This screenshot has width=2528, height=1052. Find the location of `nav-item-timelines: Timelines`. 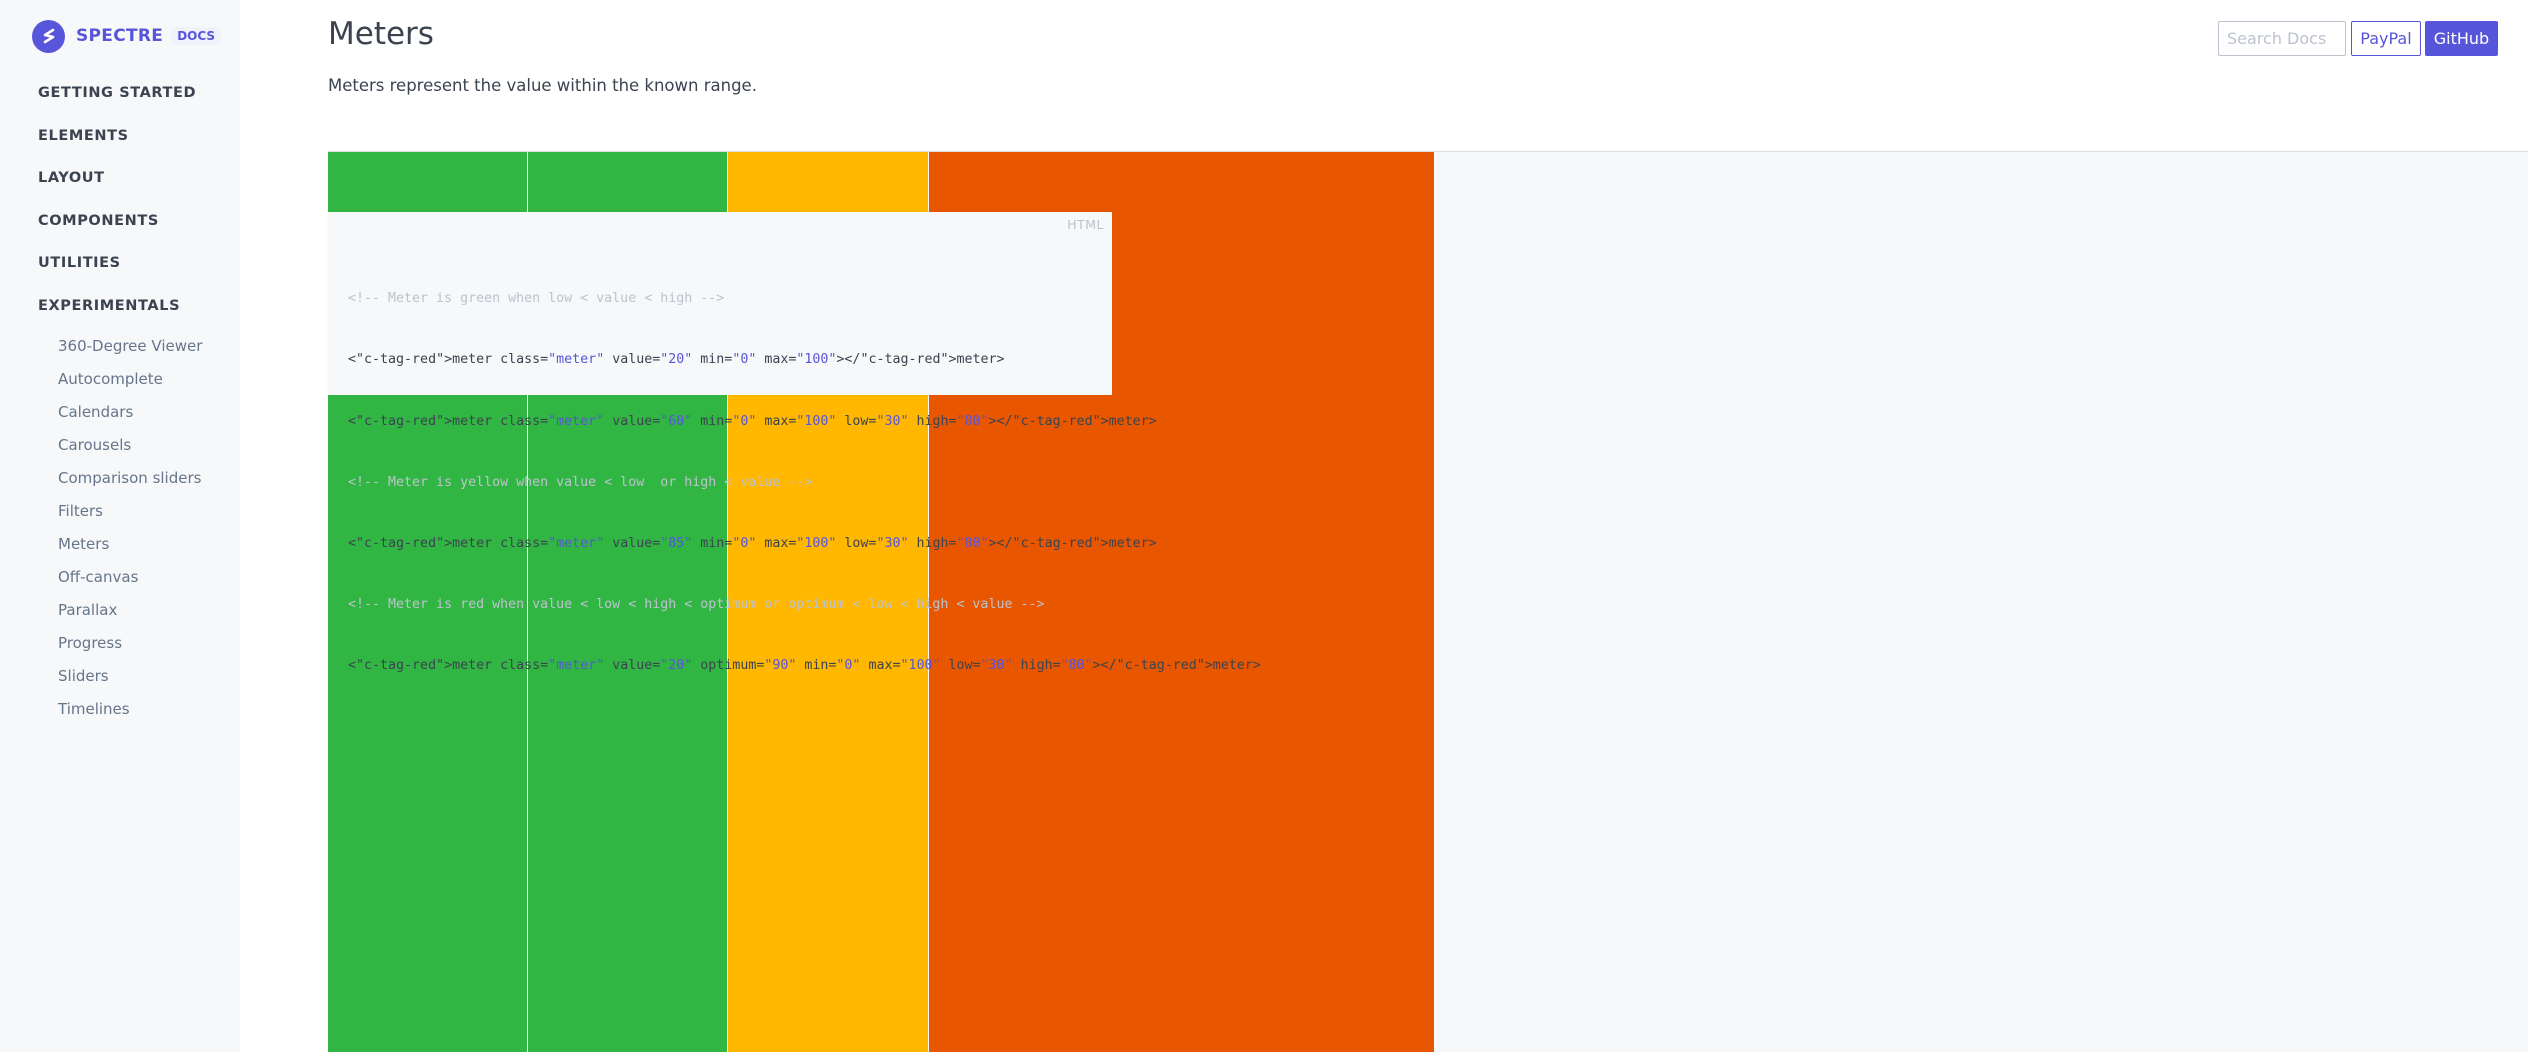

nav-item-timelines: Timelines is located at coordinates (94, 709).